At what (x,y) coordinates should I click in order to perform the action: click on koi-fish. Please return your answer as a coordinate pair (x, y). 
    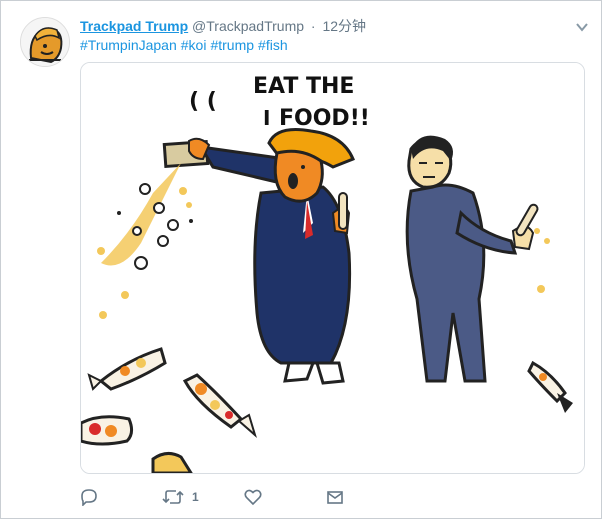
    Looking at the image, I should click on (107, 430).